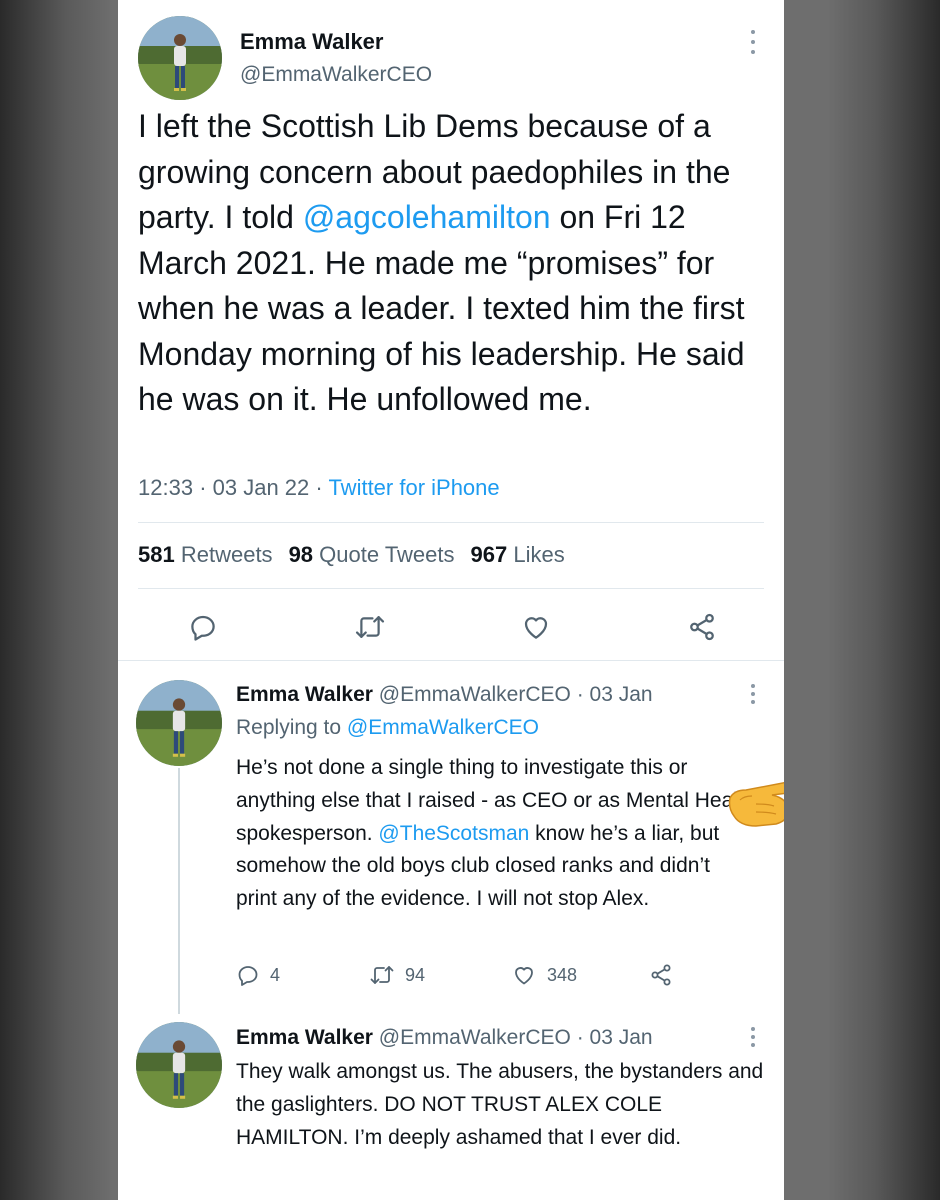 The height and width of the screenshot is (1200, 940). Describe the element at coordinates (453, 833) in the screenshot. I see `mention-link: @TheScotsman` at that location.